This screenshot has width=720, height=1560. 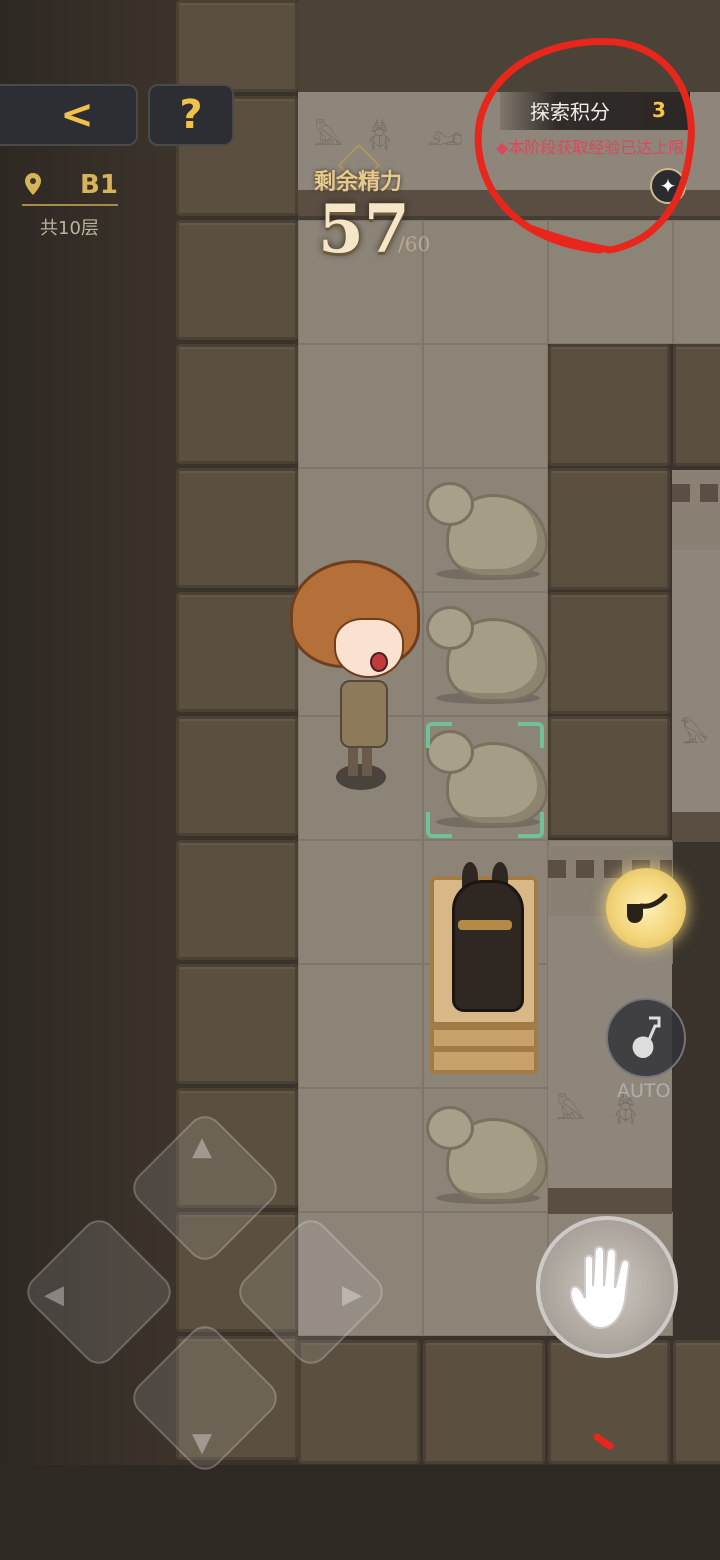 What do you see at coordinates (596, 147) in the screenshot?
I see `warning-text: 本阶段获取经验已达上限` at bounding box center [596, 147].